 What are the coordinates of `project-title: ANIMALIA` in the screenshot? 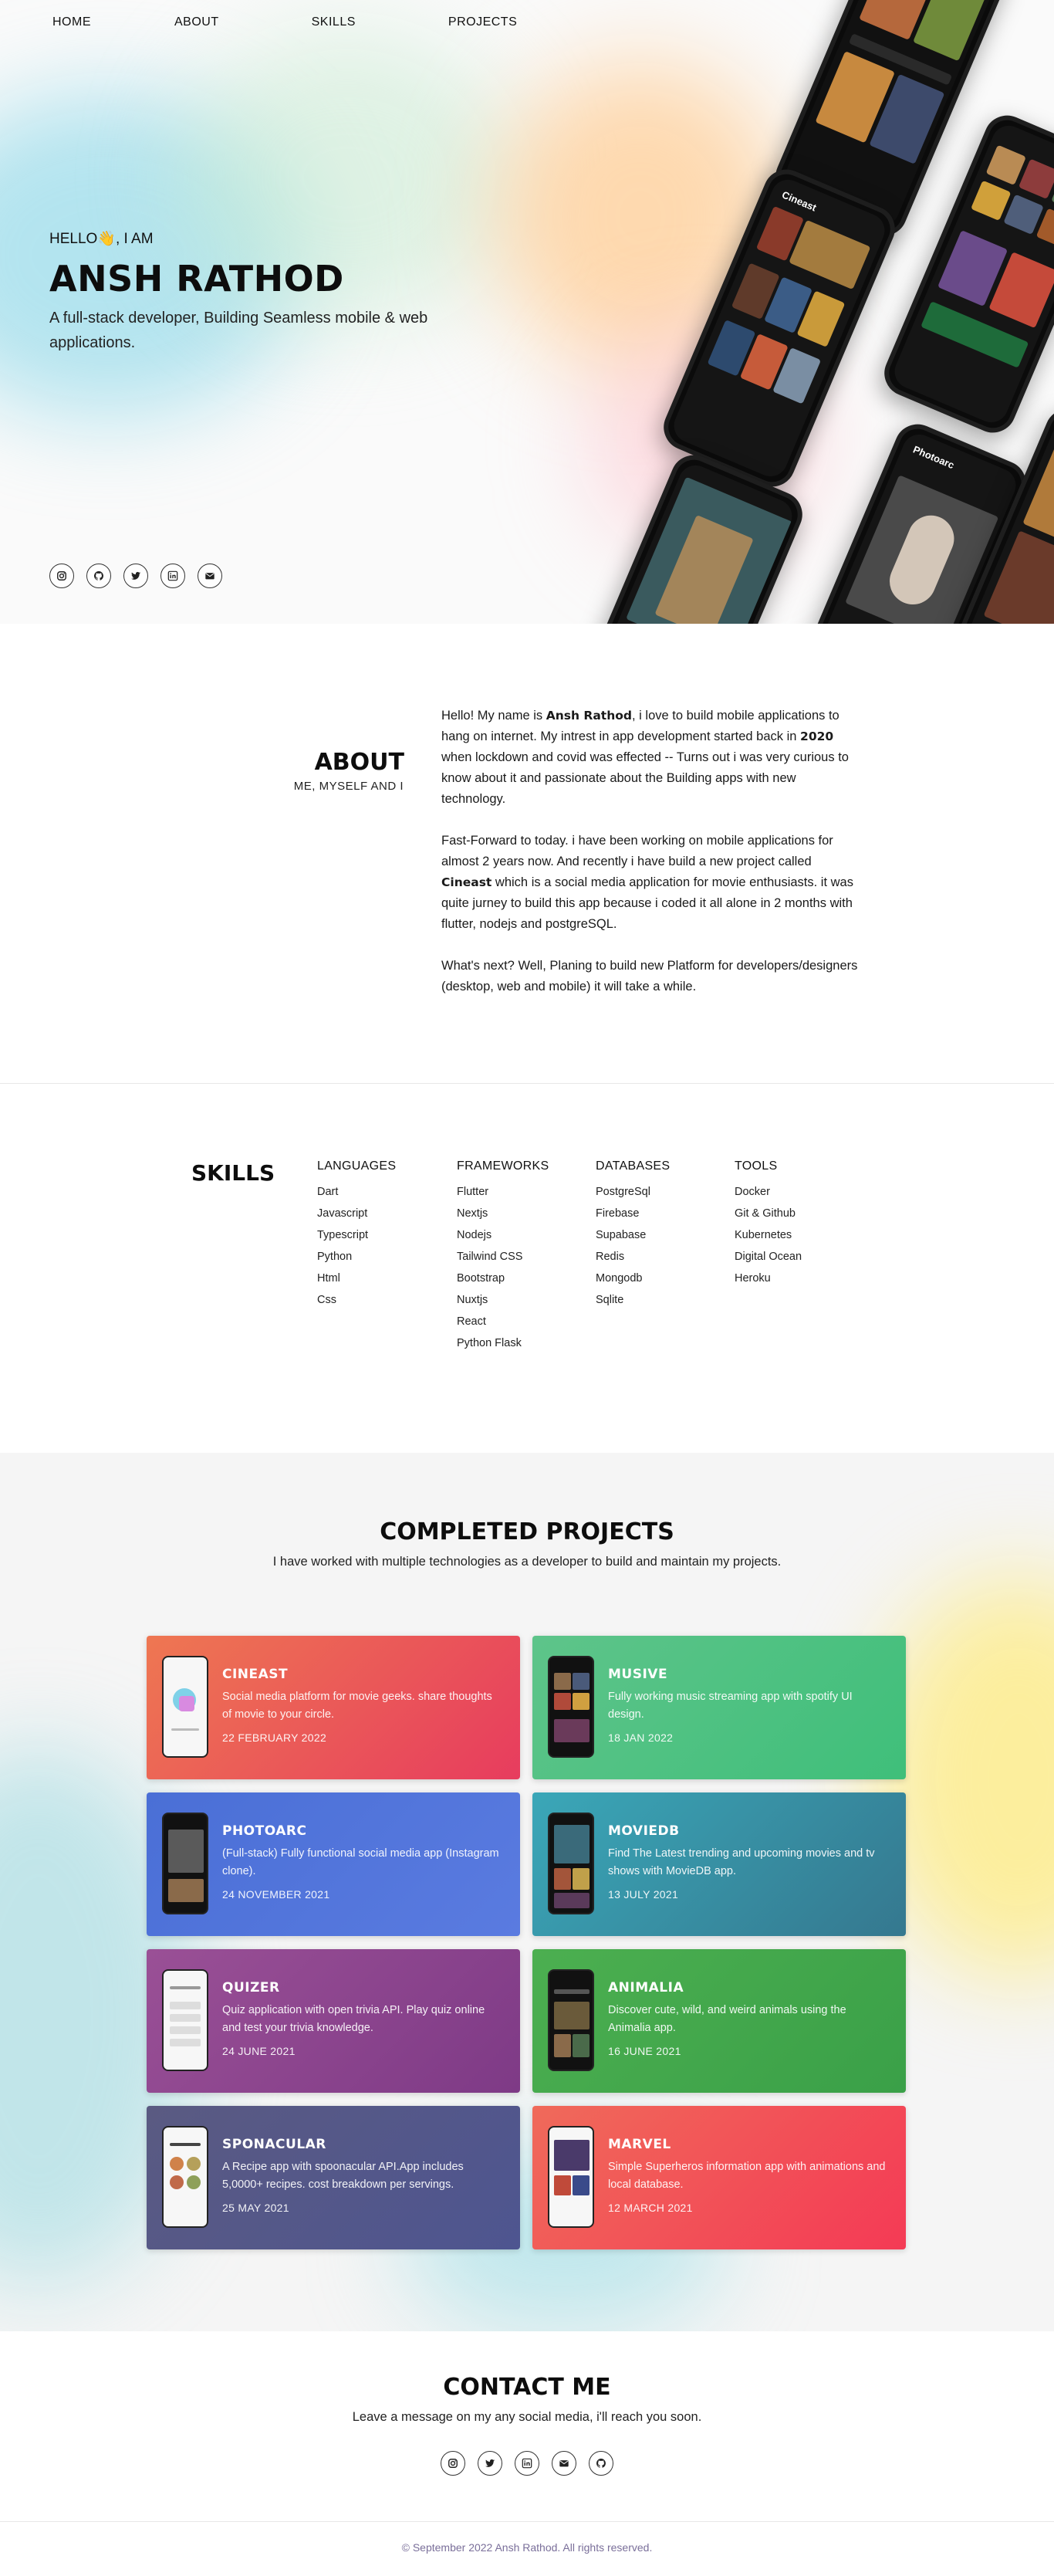 It's located at (646, 1988).